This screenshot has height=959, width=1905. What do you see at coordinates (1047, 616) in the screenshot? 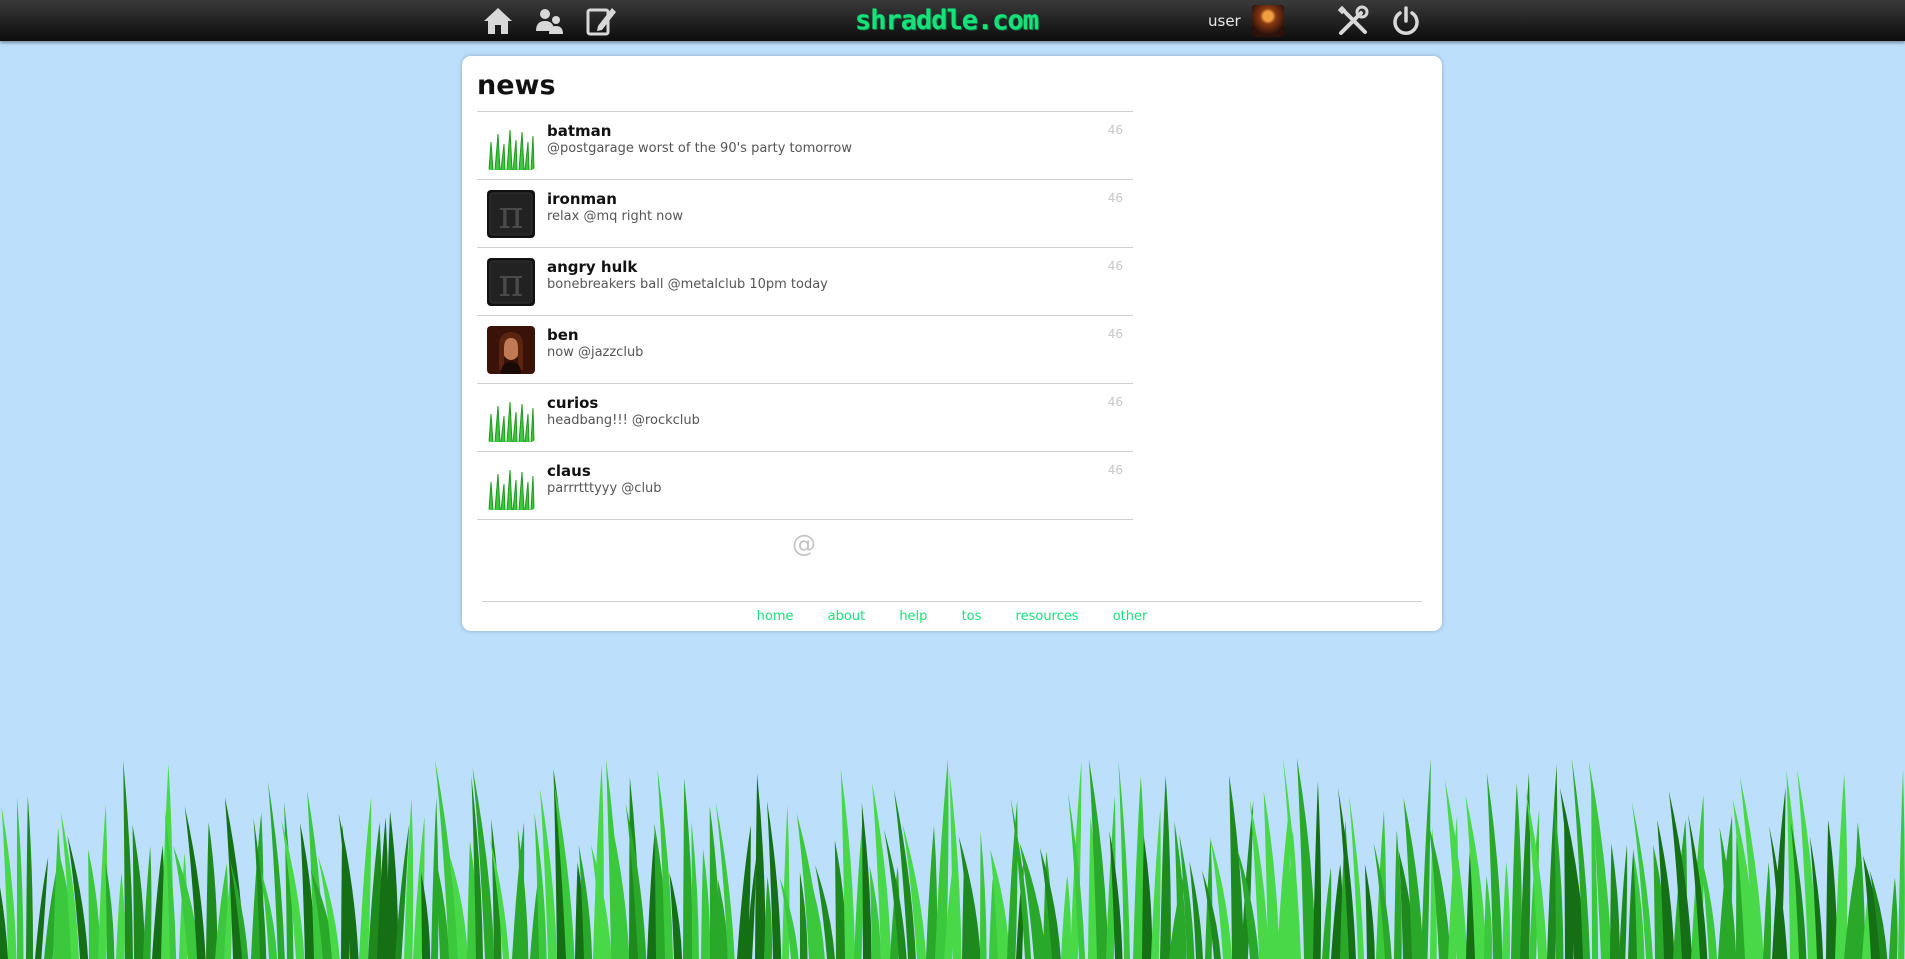
I see `footer-link-resources: resources` at bounding box center [1047, 616].